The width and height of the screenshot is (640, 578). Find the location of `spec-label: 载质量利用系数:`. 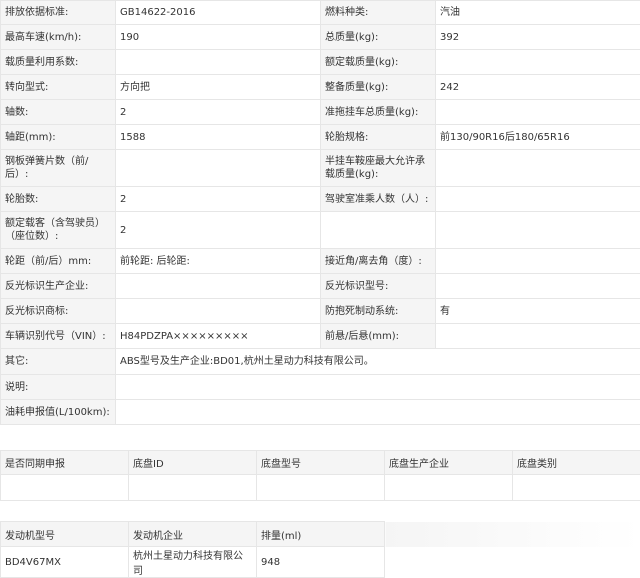

spec-label: 载质量利用系数: is located at coordinates (58, 62).